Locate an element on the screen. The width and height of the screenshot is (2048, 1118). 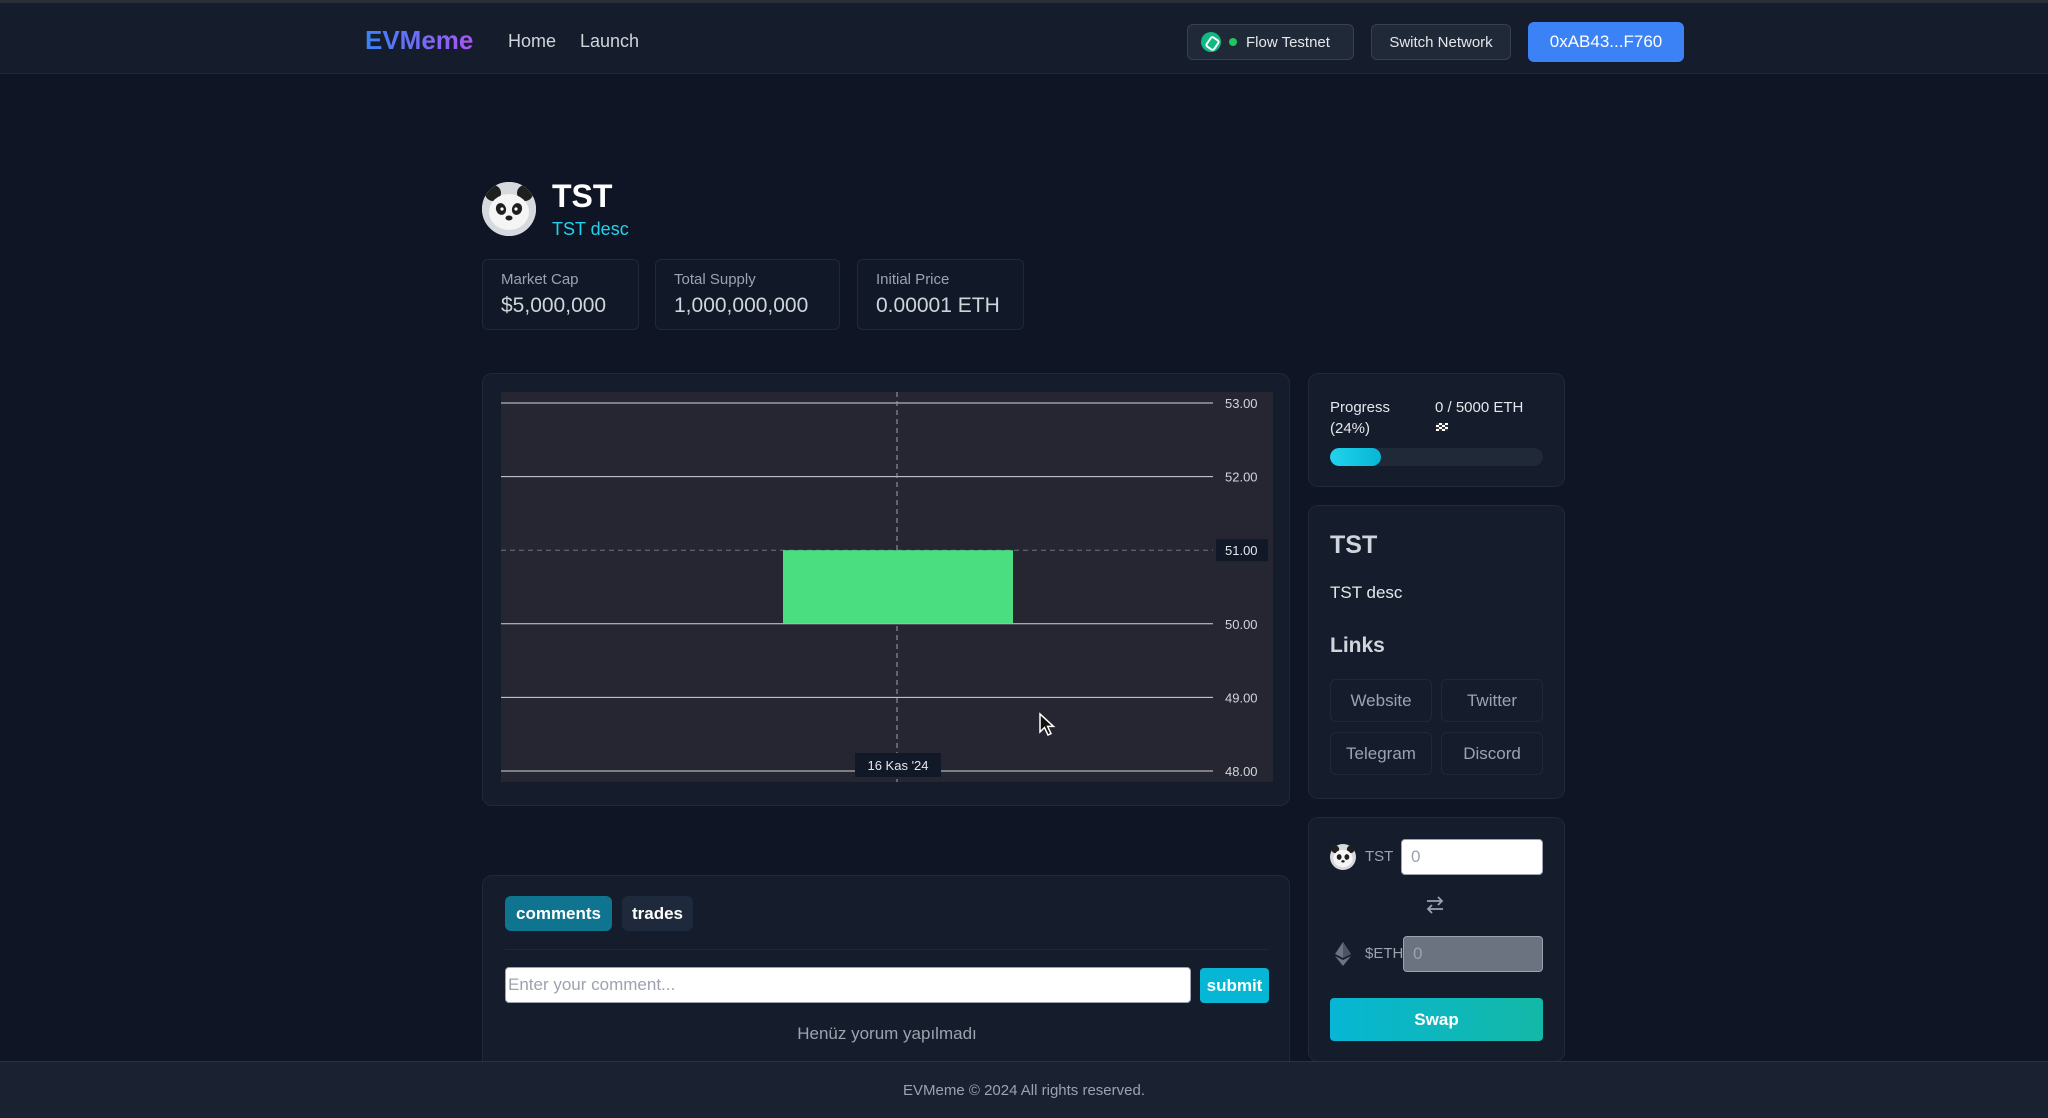
brand-logo: EVMeme is located at coordinates (419, 40).